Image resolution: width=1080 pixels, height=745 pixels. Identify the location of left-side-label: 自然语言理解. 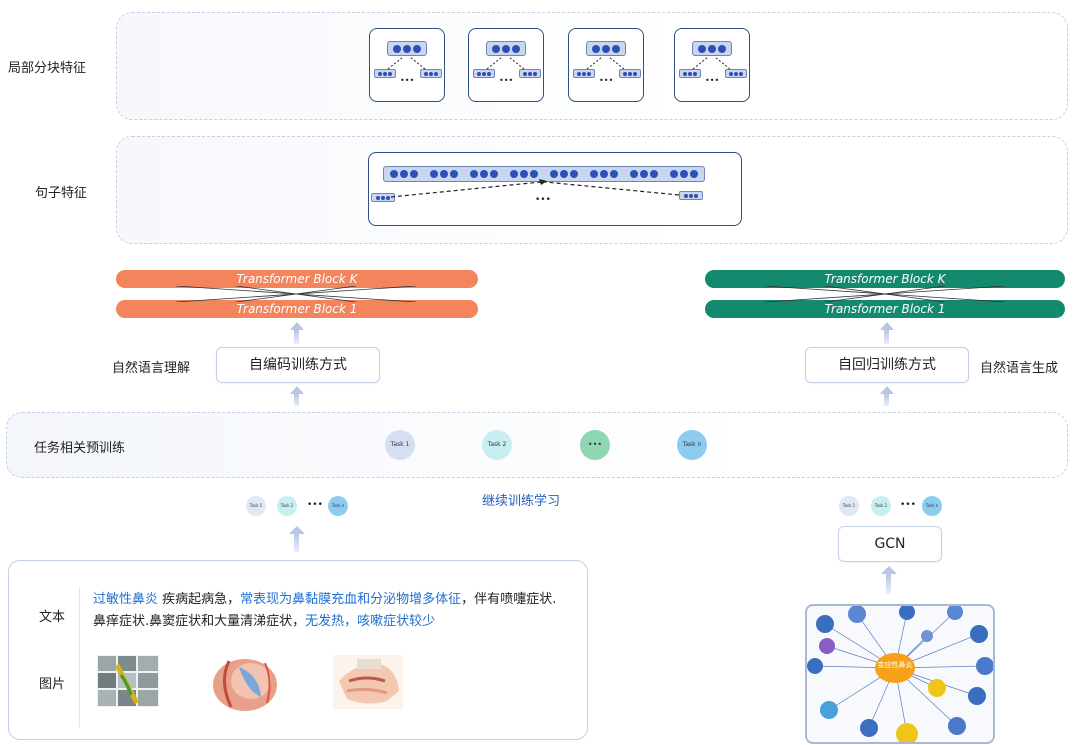
(151, 368).